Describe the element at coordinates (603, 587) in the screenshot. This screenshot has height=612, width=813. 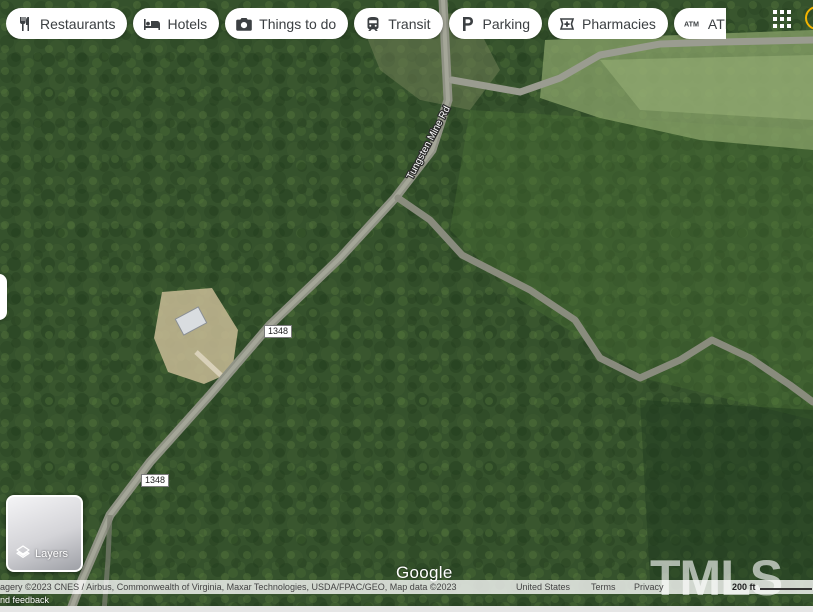
I see `terms-link: Terms` at that location.